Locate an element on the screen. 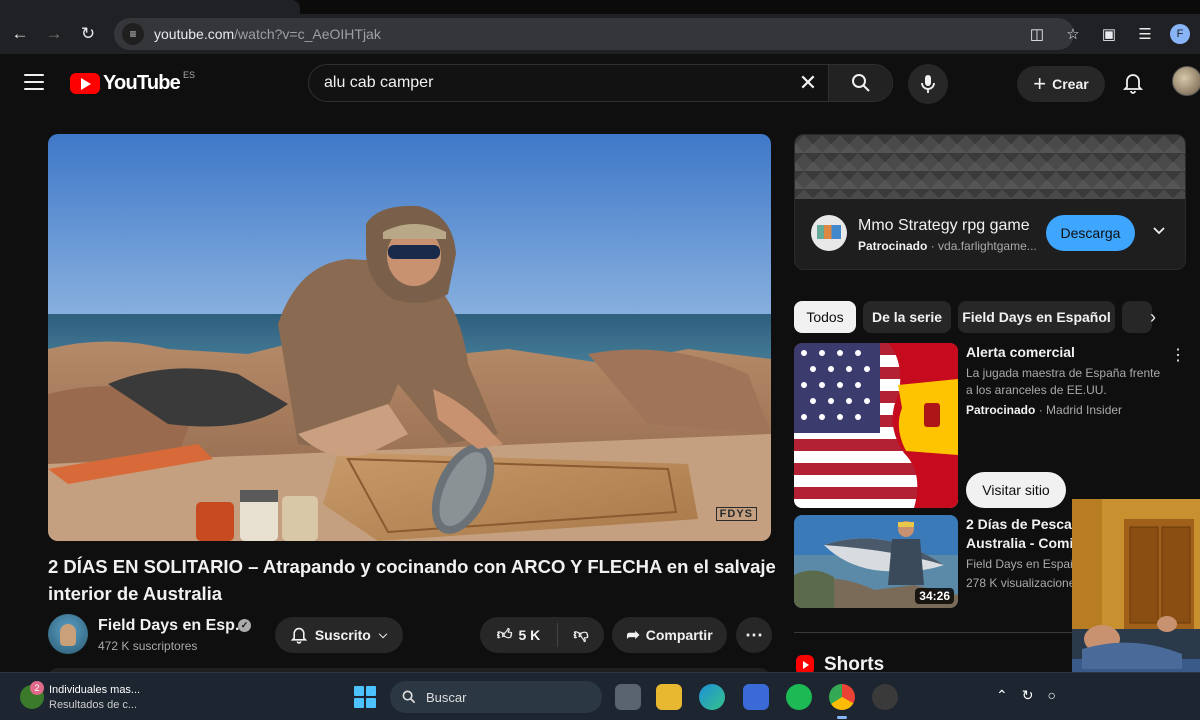  like-button: 👍︎ 5 K is located at coordinates (519, 635).